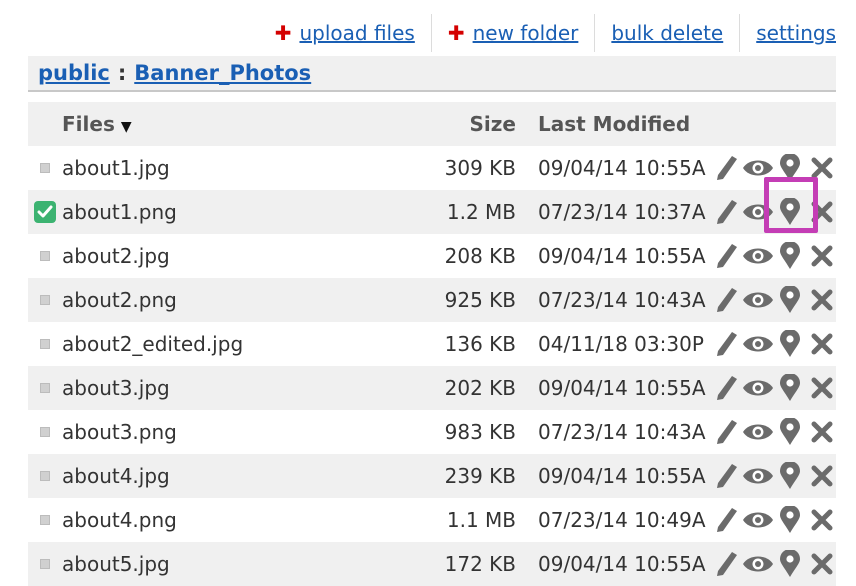 The height and width of the screenshot is (586, 856). I want to click on file-name: about1.png, so click(212, 212).